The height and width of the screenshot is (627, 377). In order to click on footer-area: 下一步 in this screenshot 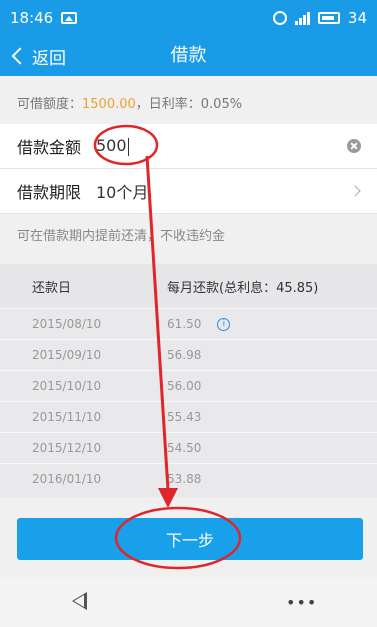, I will do `click(188, 537)`.